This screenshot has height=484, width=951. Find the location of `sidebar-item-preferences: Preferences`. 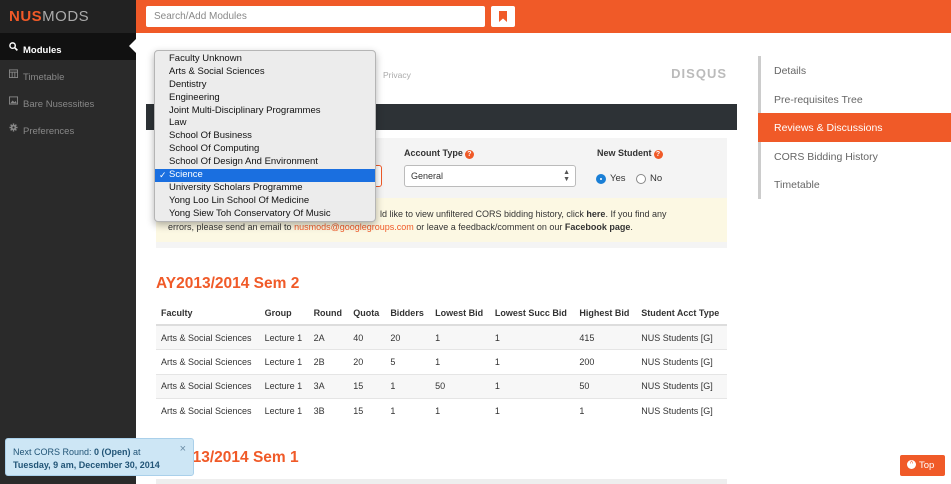

sidebar-item-preferences: Preferences is located at coordinates (68, 127).